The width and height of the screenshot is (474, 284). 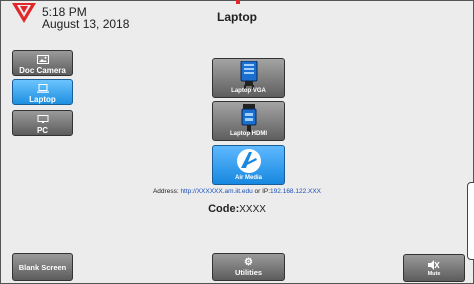 What do you see at coordinates (470, 221) in the screenshot?
I see `side-drawer-tab` at bounding box center [470, 221].